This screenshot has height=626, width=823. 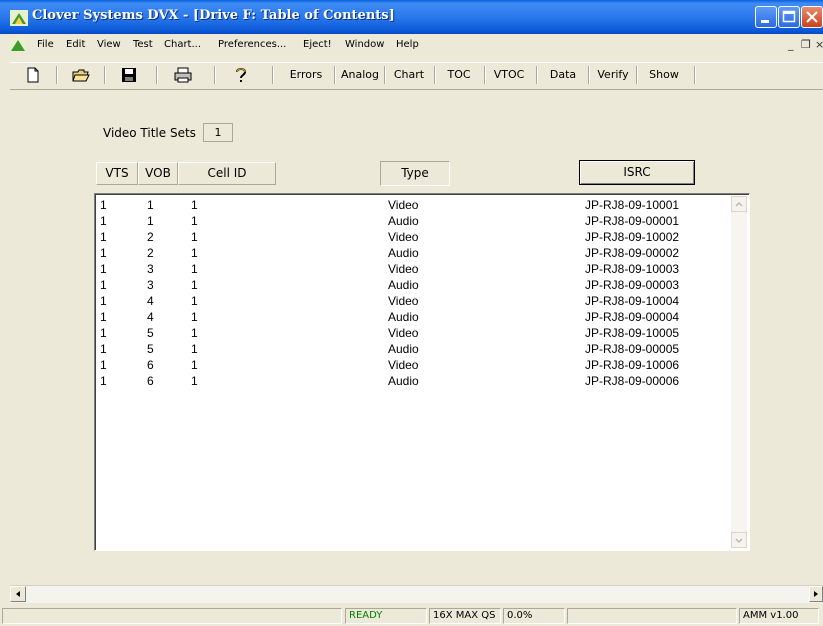 What do you see at coordinates (407, 44) in the screenshot?
I see `menu-help: Help` at bounding box center [407, 44].